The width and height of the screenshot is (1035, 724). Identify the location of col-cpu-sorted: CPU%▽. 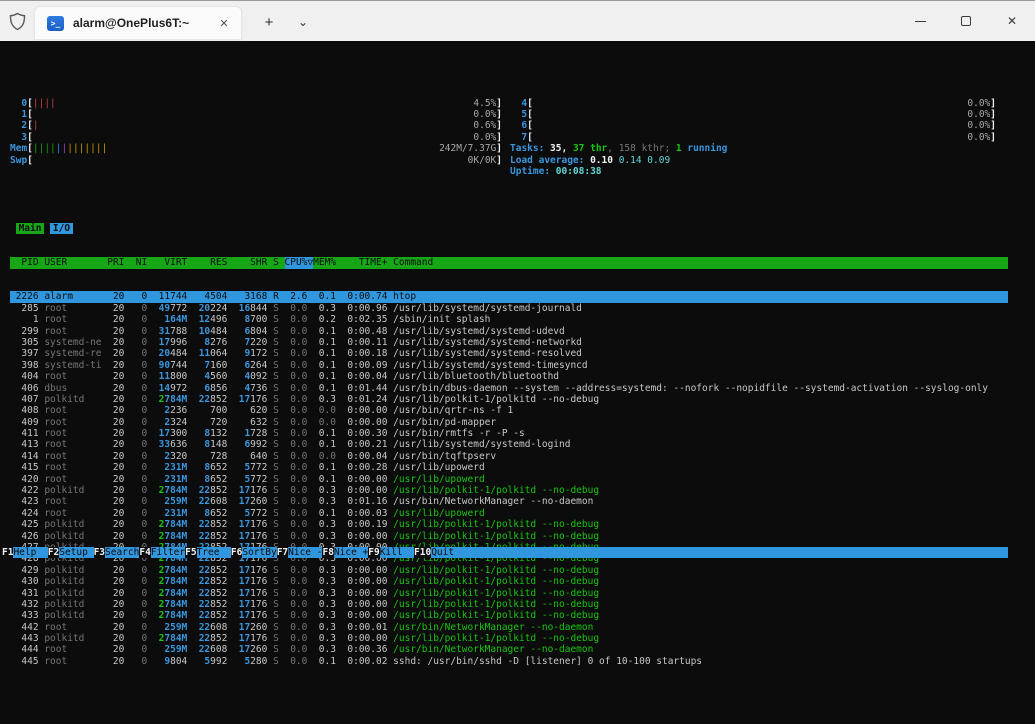
(298, 263).